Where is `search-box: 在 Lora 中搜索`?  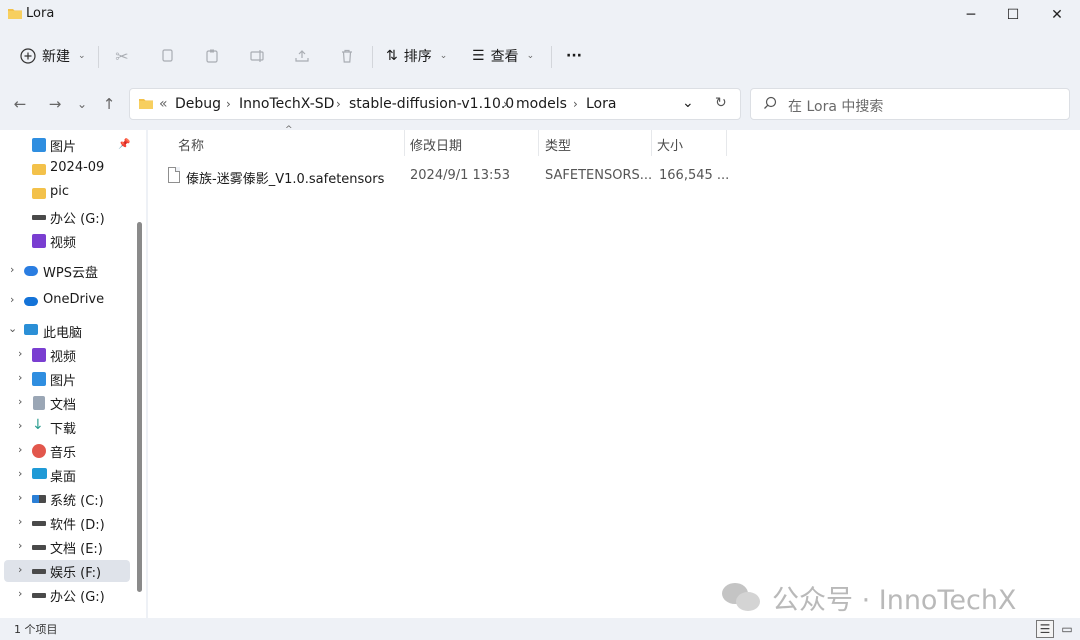 search-box: 在 Lora 中搜索 is located at coordinates (910, 104).